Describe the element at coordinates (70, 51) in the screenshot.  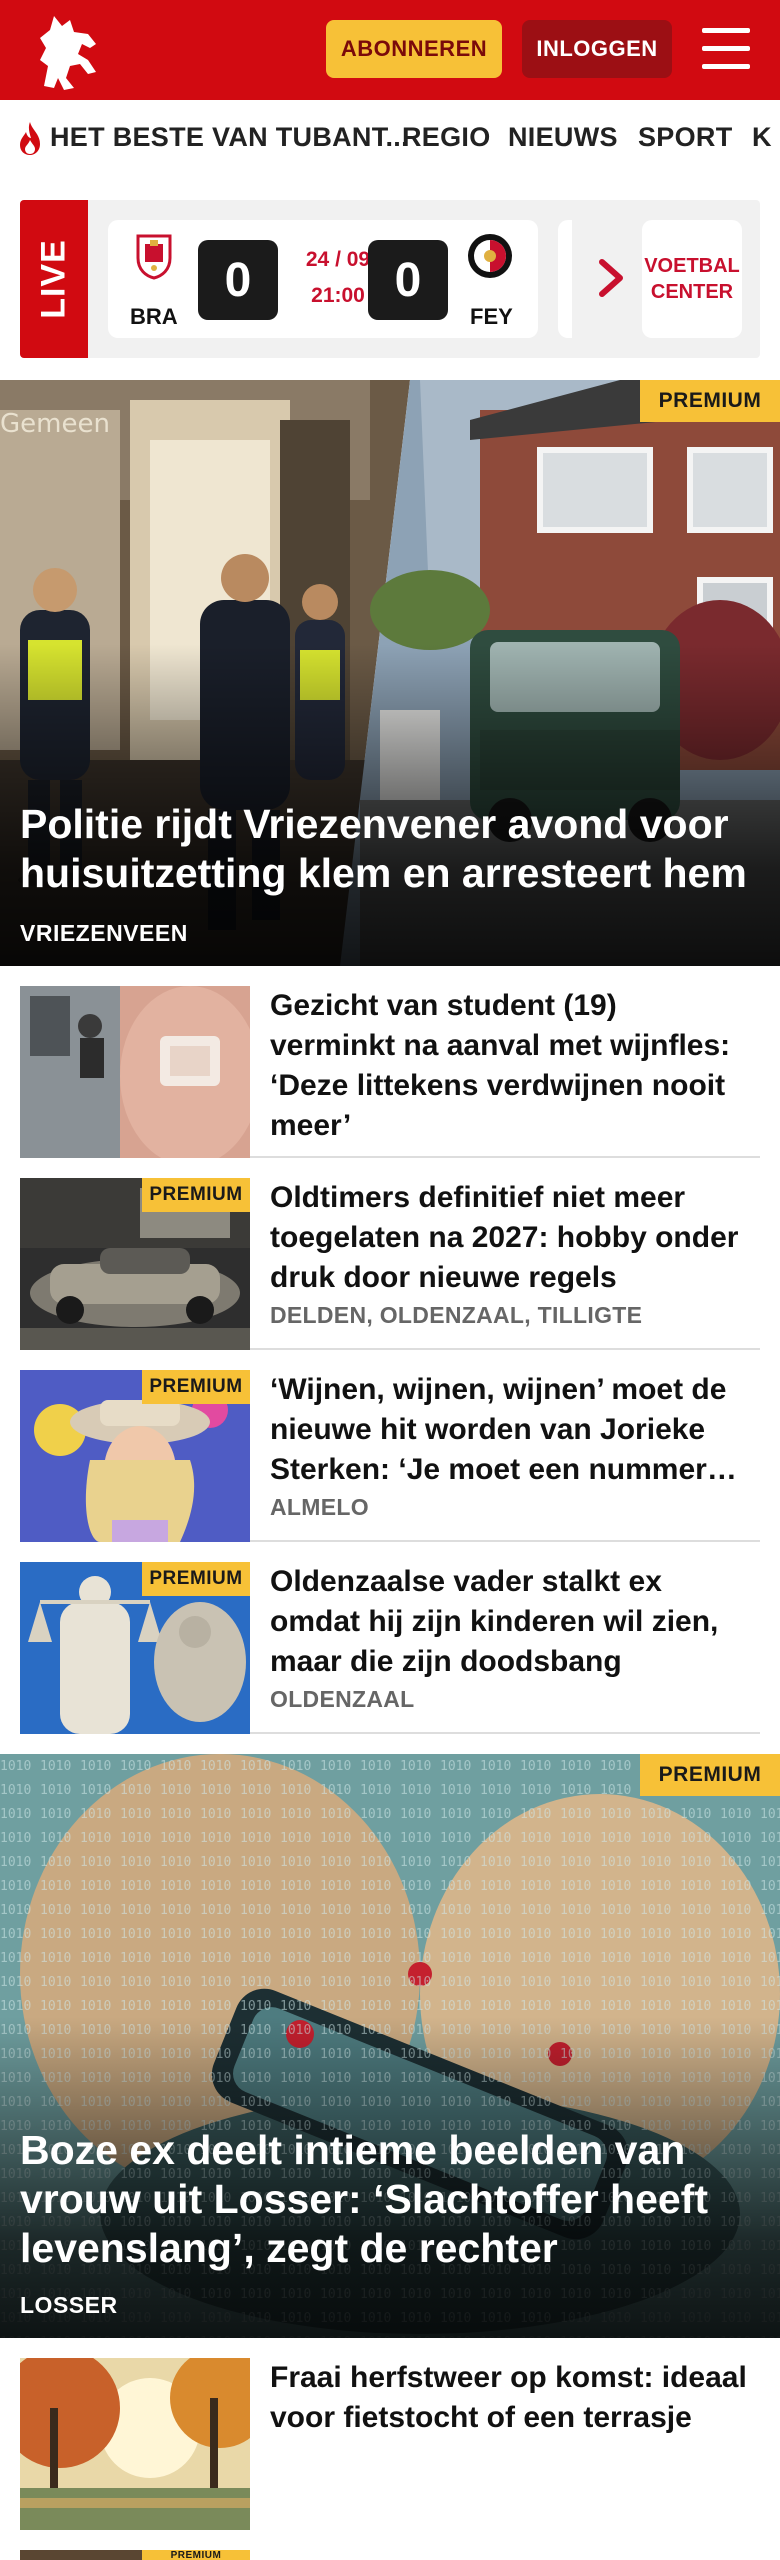
I see `tubantia-horse-logo-icon` at that location.